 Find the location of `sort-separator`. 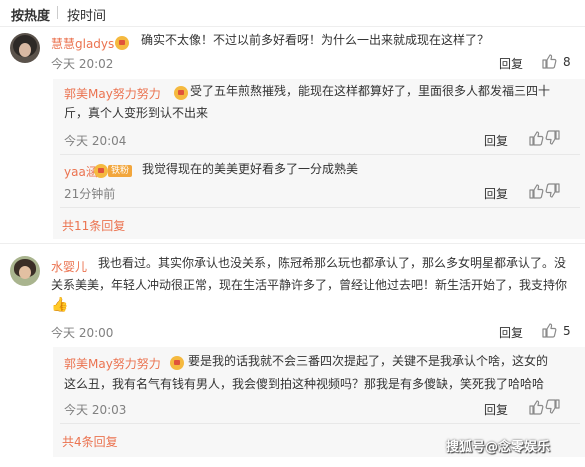

sort-separator is located at coordinates (57, 12).